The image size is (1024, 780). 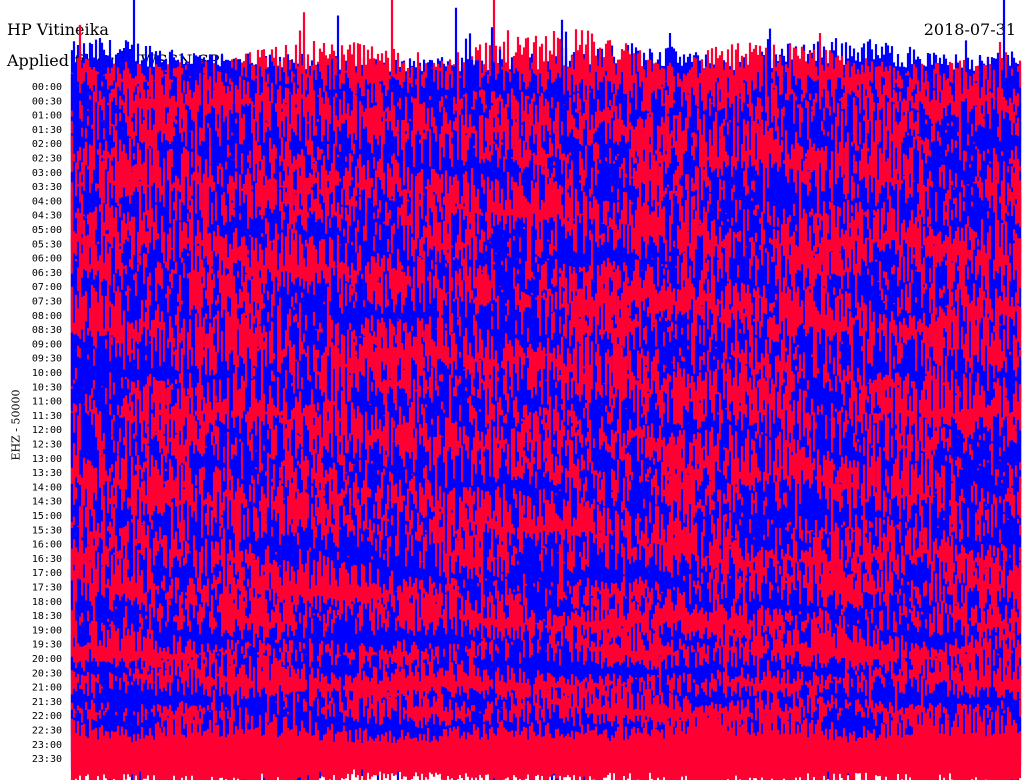 What do you see at coordinates (47, 731) in the screenshot?
I see `y-tick-label: 22:30` at bounding box center [47, 731].